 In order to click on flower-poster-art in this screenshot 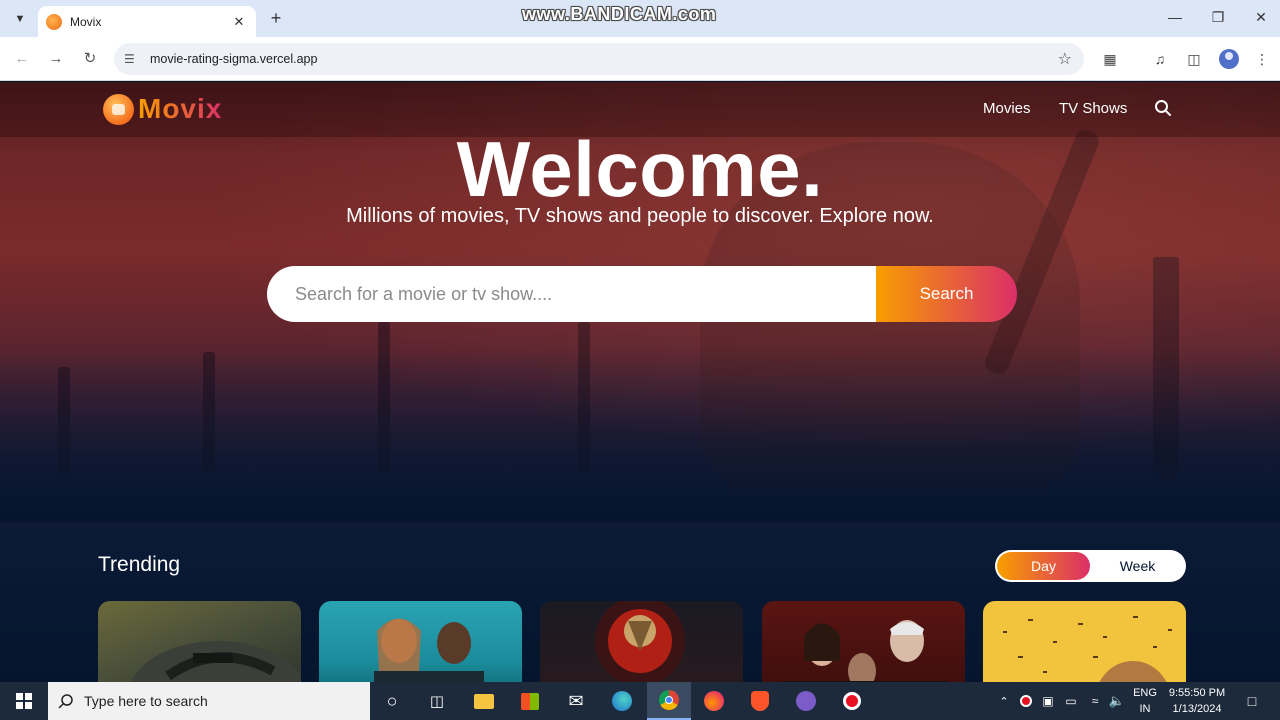, I will do `click(640, 641)`.